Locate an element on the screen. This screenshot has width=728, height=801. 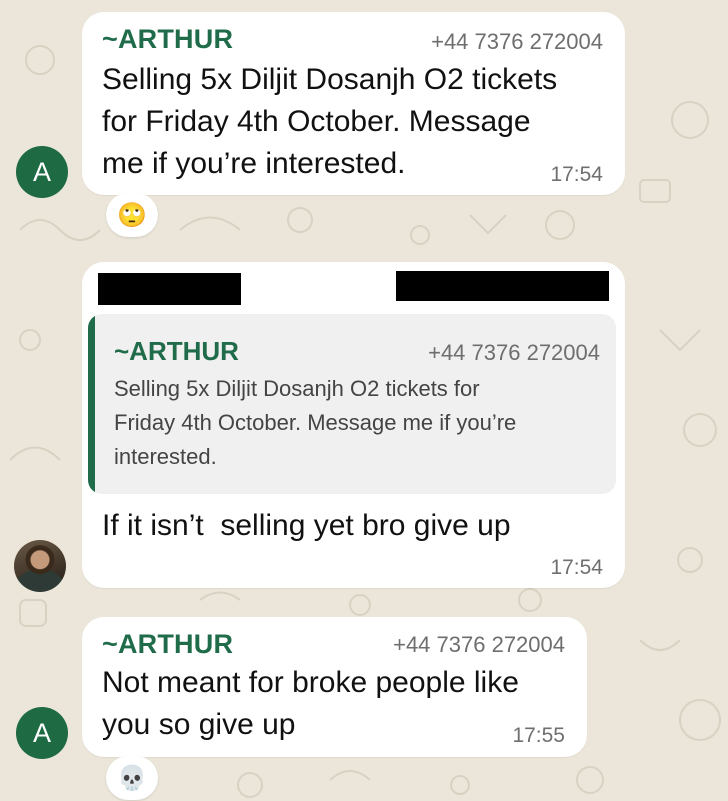
message-text-line: for Friday 4th October. Message is located at coordinates (316, 121).